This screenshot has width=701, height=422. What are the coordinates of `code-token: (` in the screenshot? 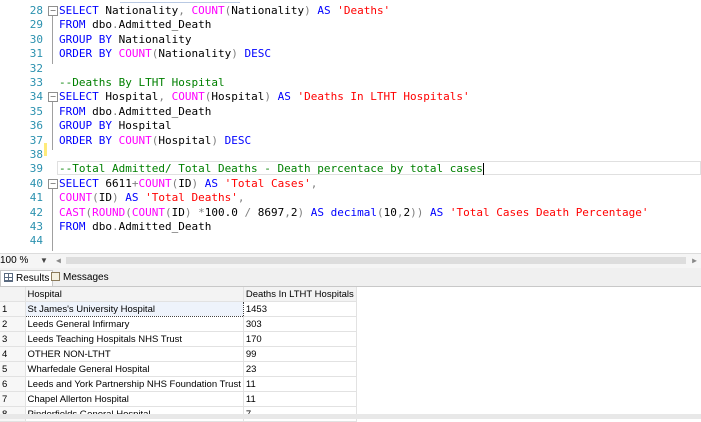 It's located at (380, 212).